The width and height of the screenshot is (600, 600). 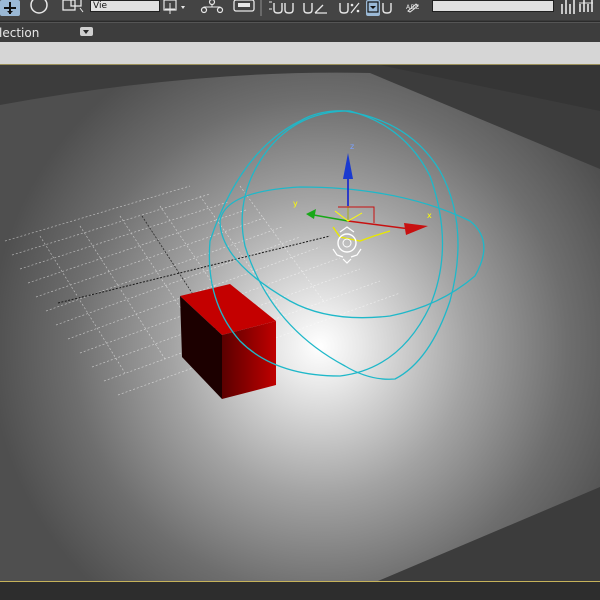 I want to click on axis-x-label: x, so click(x=429, y=215).